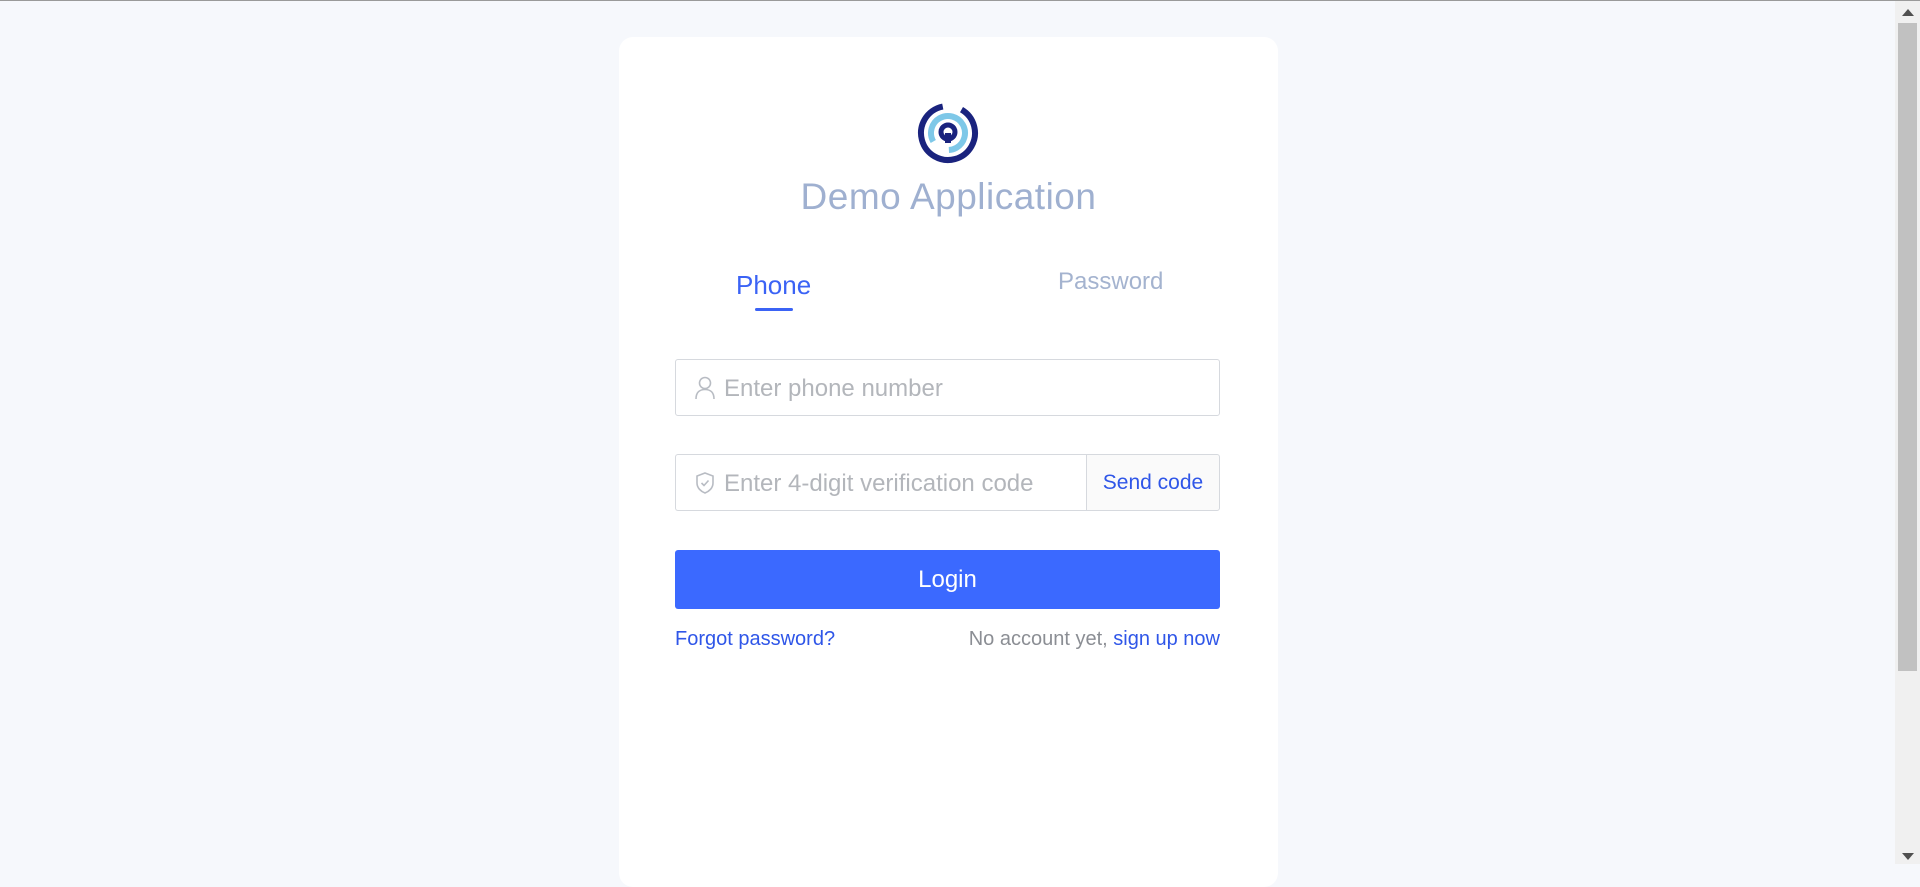 This screenshot has width=1920, height=887. What do you see at coordinates (773, 285) in the screenshot?
I see `tab-phone: Phone` at bounding box center [773, 285].